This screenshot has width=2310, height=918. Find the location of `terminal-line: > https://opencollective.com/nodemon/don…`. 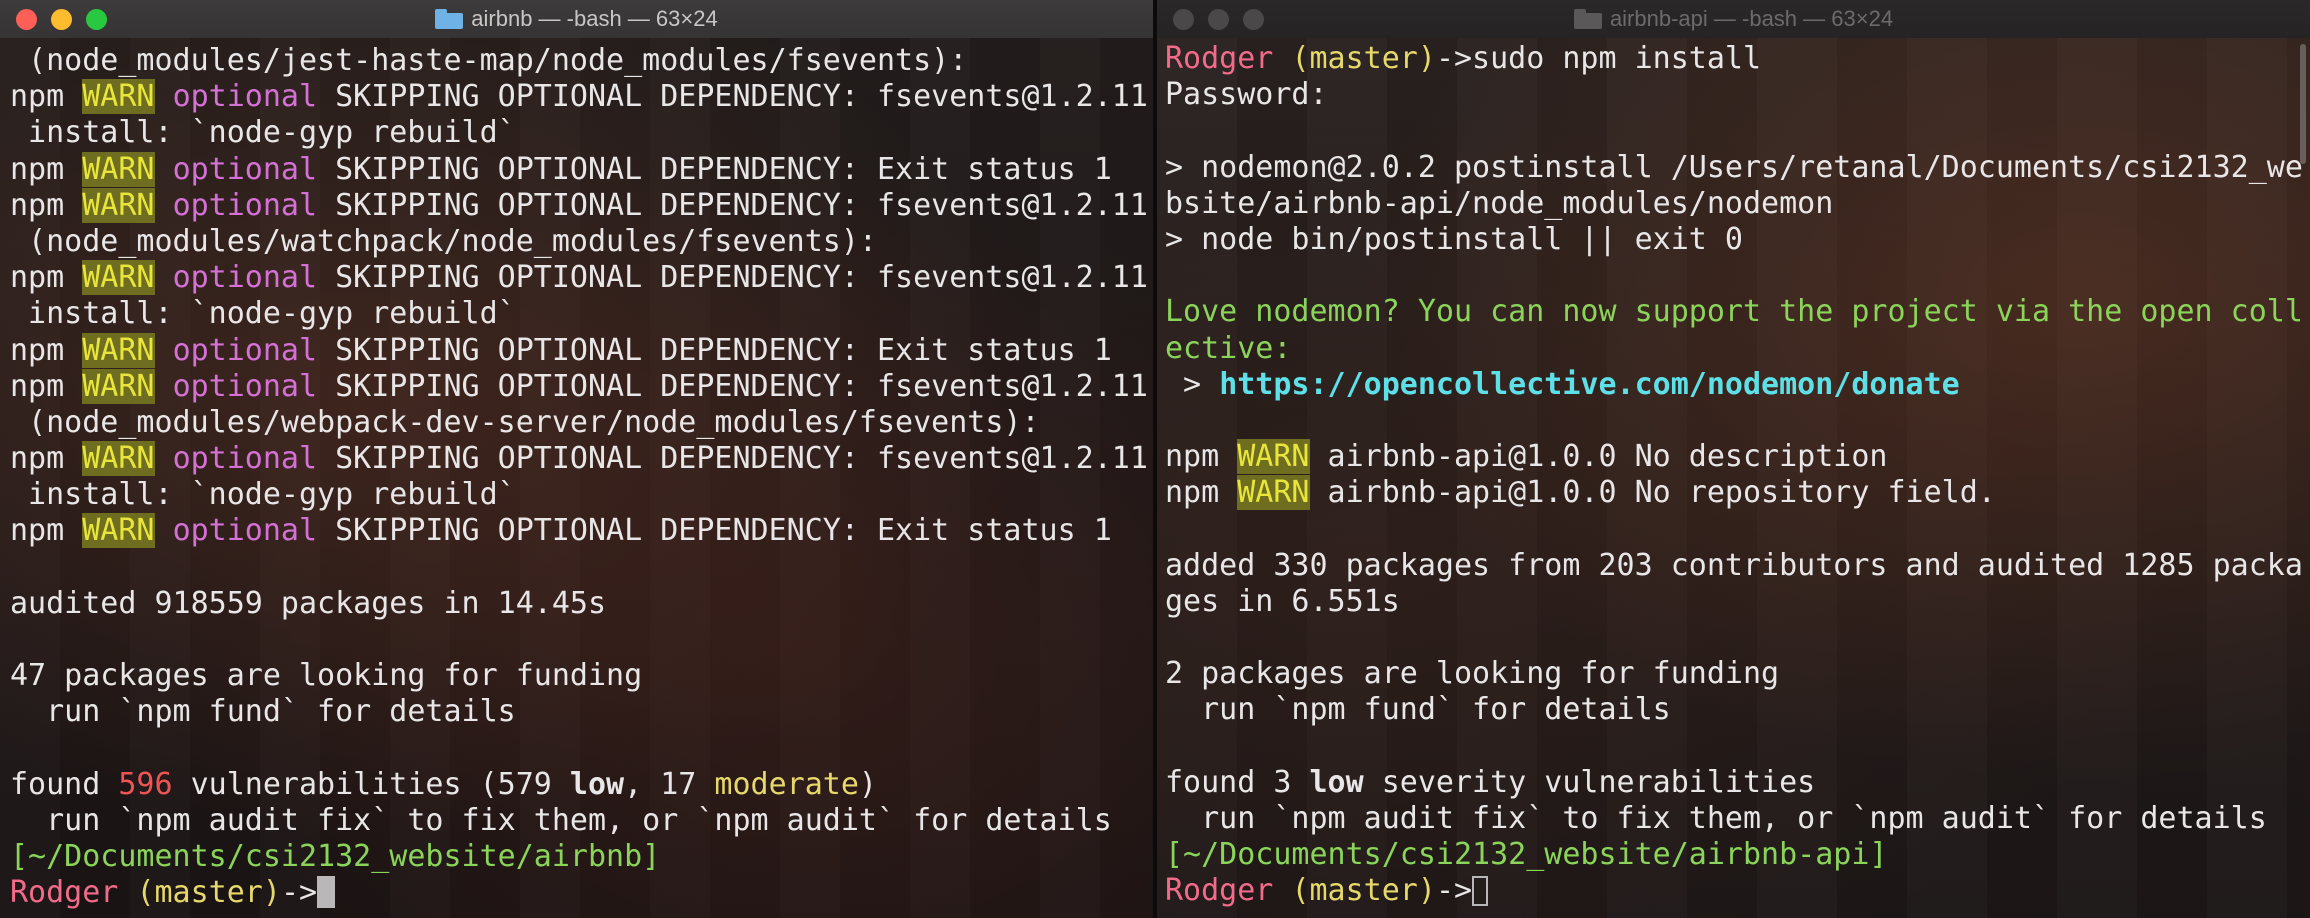

terminal-line: > https://opencollective.com/nodemon/don… is located at coordinates (1732, 385).